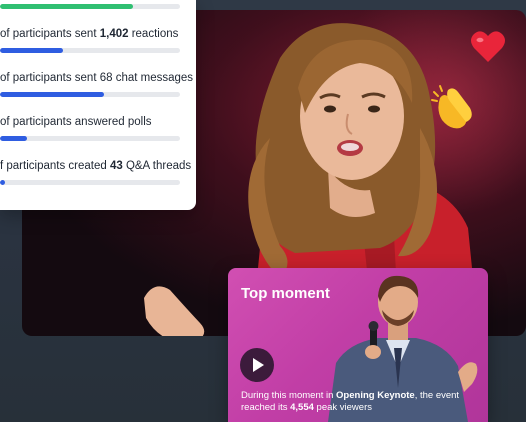 This screenshot has width=526, height=422. What do you see at coordinates (285, 293) in the screenshot?
I see `moment-title: Top moment` at bounding box center [285, 293].